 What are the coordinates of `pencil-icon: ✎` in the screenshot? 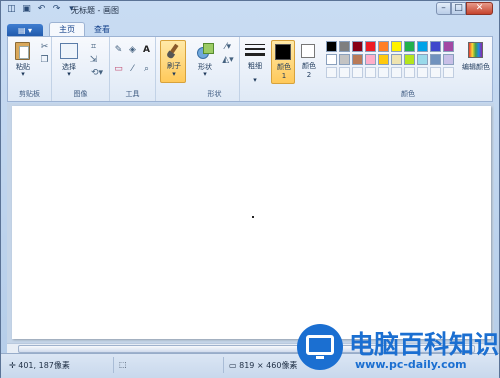 It's located at (118, 50).